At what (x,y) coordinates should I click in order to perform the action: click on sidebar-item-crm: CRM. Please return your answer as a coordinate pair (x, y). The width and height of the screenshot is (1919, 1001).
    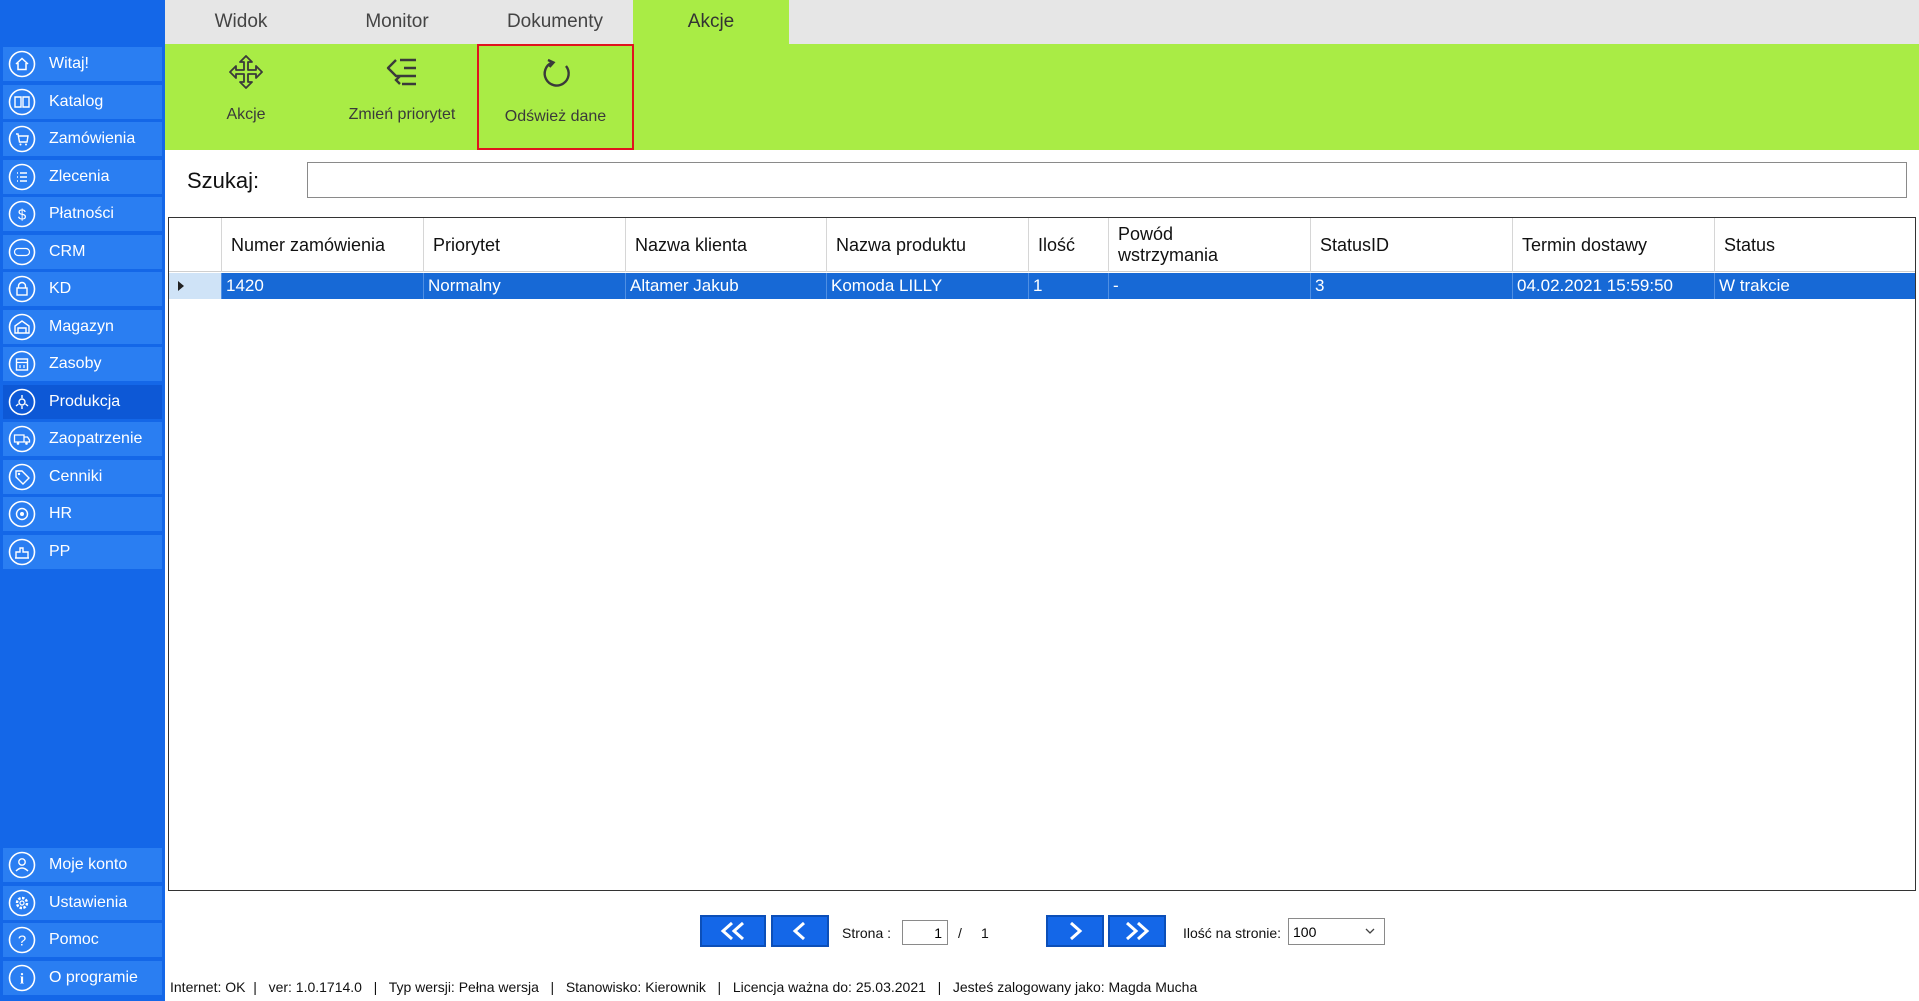
    Looking at the image, I should click on (82, 252).